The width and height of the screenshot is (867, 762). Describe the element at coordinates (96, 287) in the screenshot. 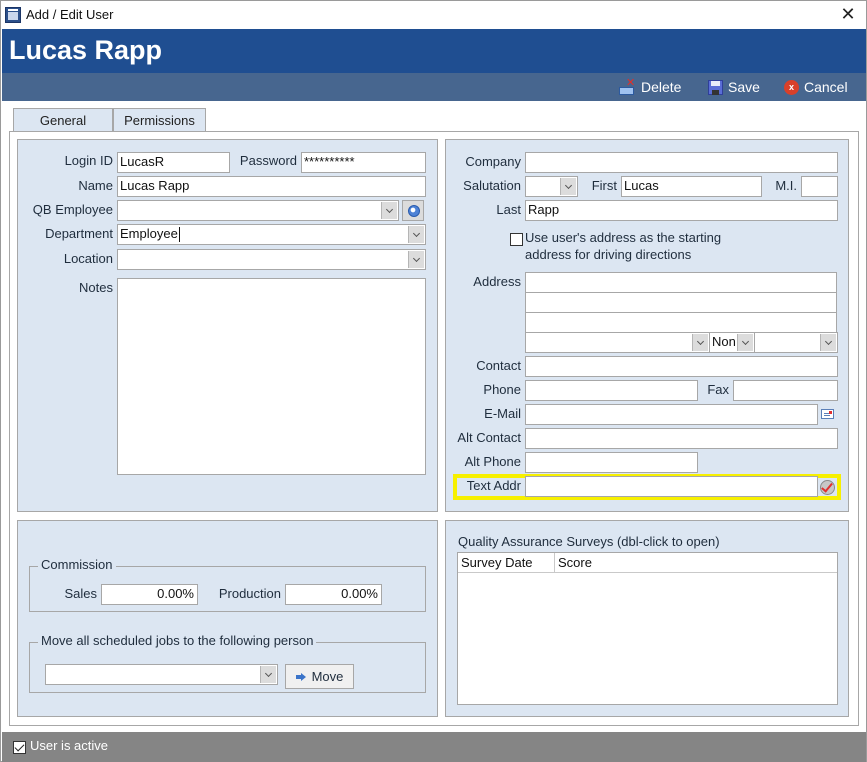

I see `notes-label: Notes` at that location.